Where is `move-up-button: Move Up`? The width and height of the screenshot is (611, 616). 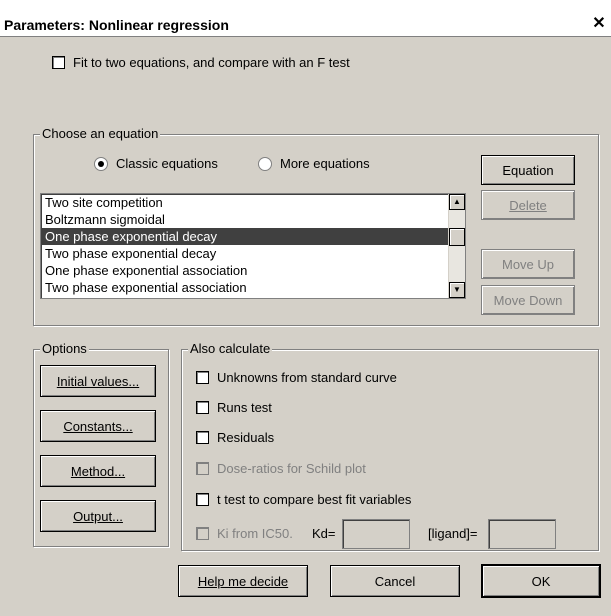
move-up-button: Move Up is located at coordinates (528, 264).